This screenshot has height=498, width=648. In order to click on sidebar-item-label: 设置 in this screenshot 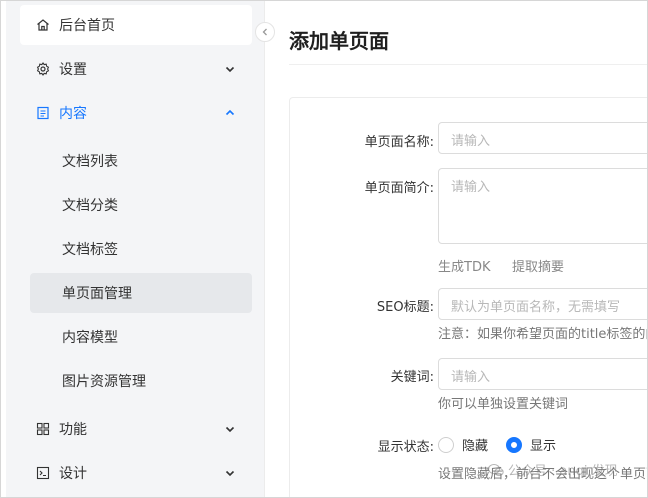, I will do `click(73, 70)`.